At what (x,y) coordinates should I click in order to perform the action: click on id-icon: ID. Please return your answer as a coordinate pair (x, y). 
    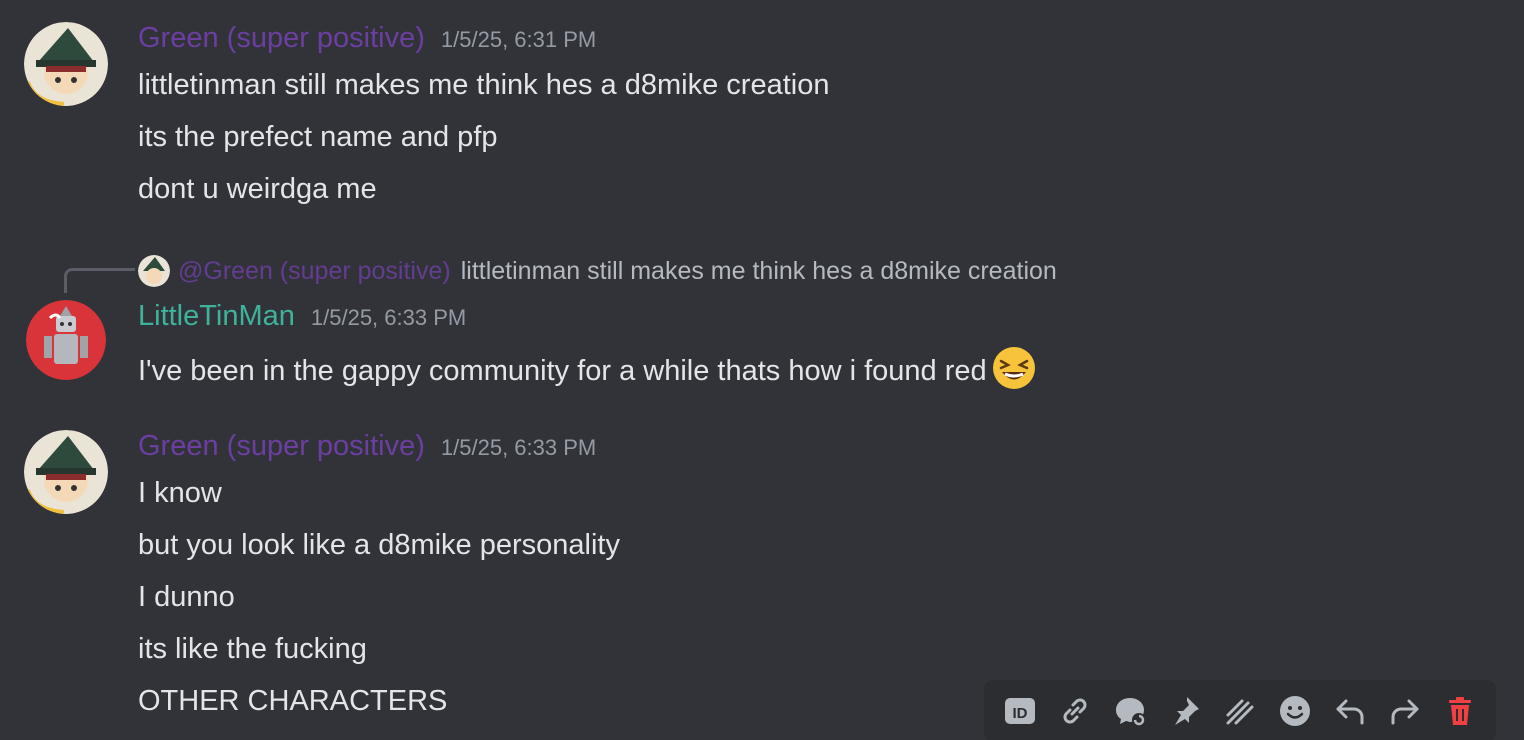
    Looking at the image, I should click on (1020, 711).